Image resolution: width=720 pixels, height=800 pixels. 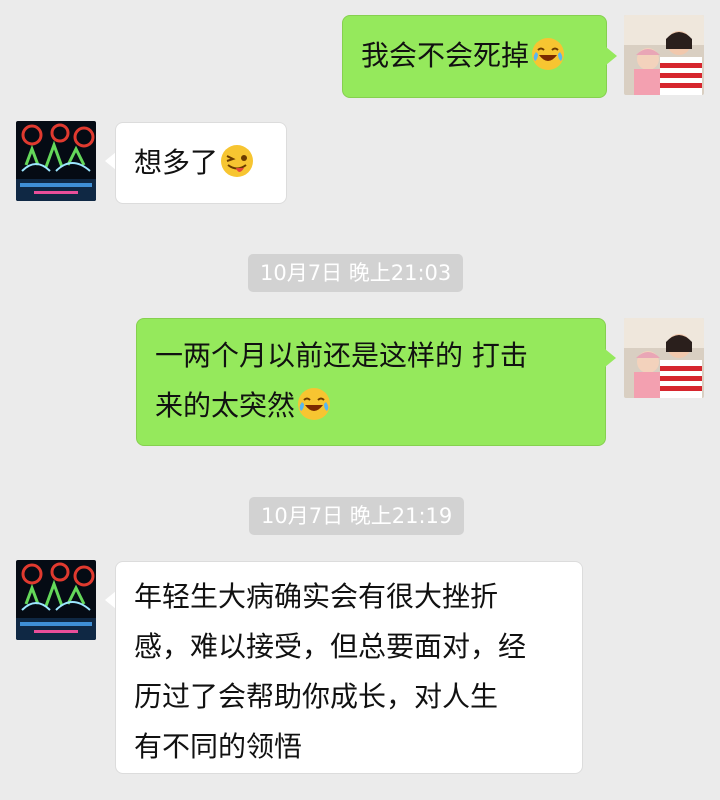 What do you see at coordinates (445, 55) in the screenshot?
I see `message-text: 我会不会死掉` at bounding box center [445, 55].